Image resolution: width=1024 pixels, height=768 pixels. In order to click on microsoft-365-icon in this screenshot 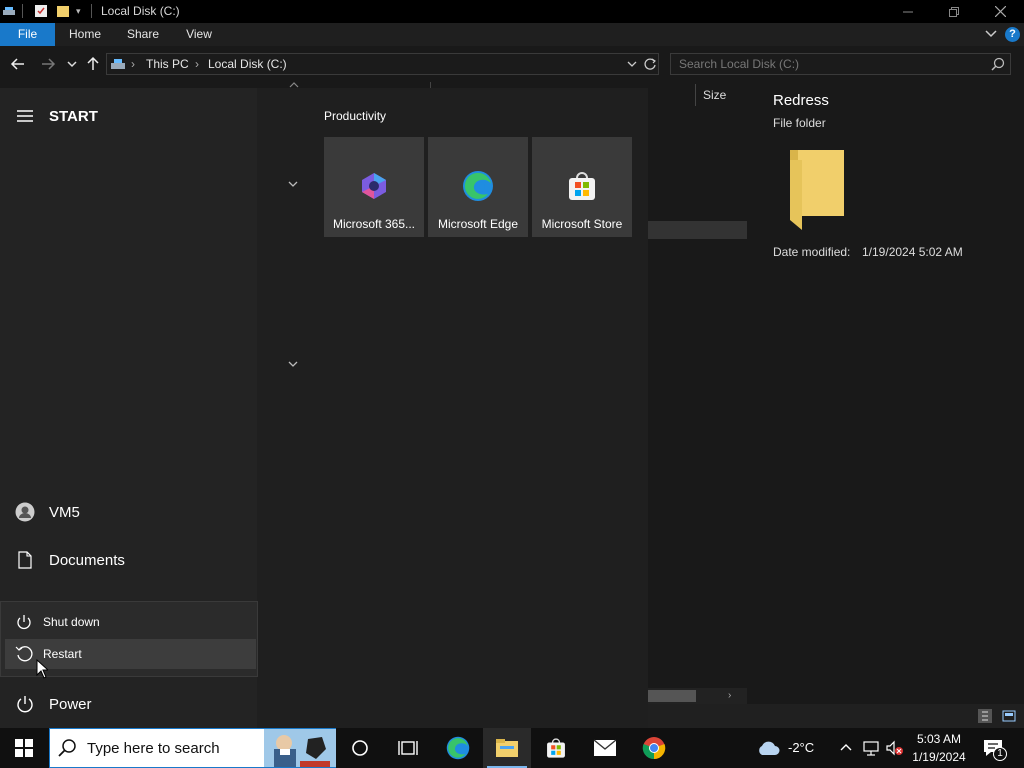, I will do `click(374, 186)`.